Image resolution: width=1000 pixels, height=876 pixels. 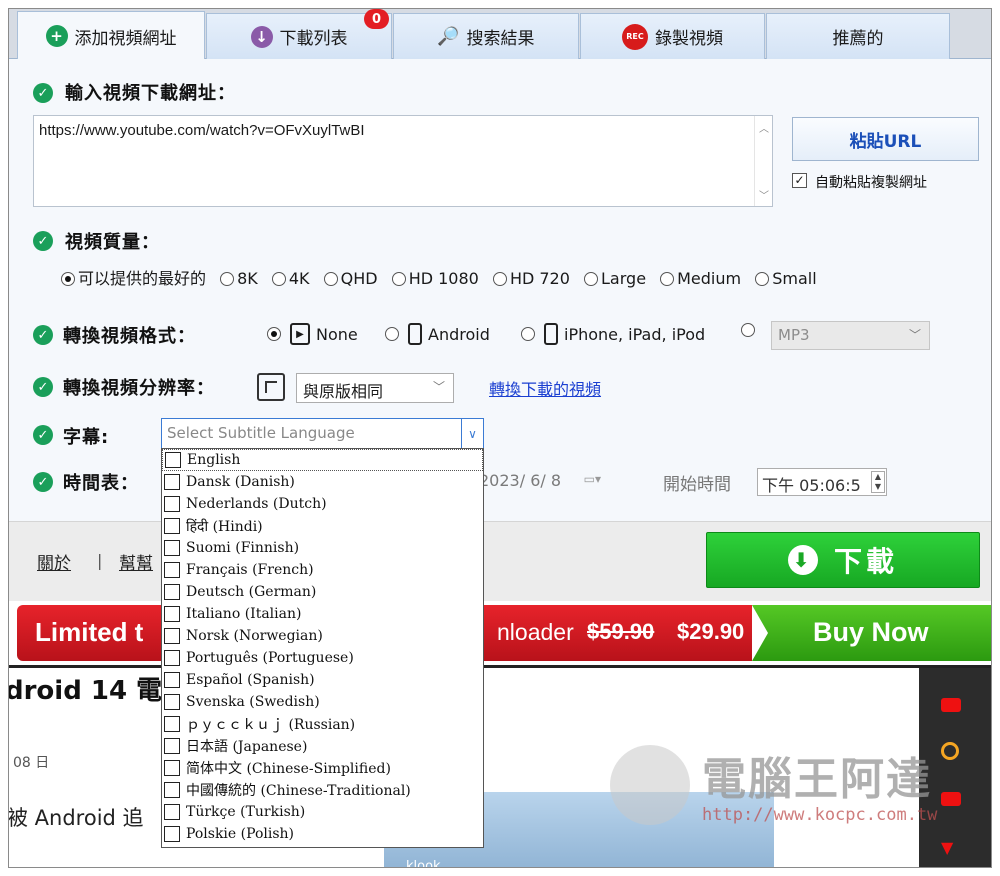 I want to click on language-option: Svenska (Swedish), so click(x=322, y=702).